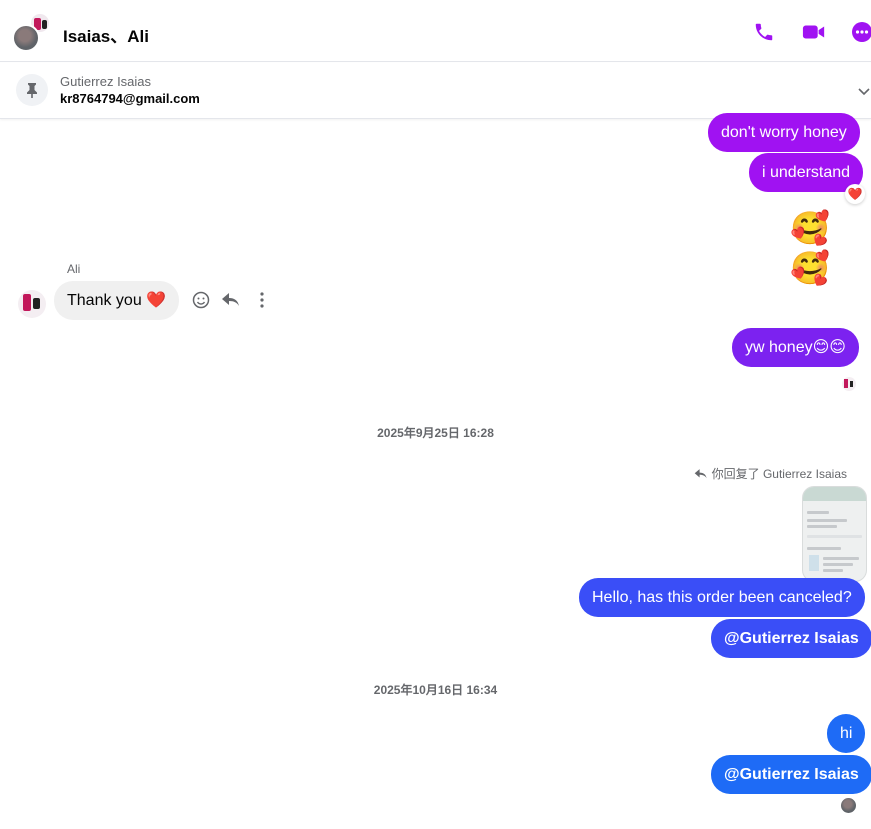  Describe the element at coordinates (722, 597) in the screenshot. I see `message-bubble-outgoing: Hello, has this order been canceled?` at that location.